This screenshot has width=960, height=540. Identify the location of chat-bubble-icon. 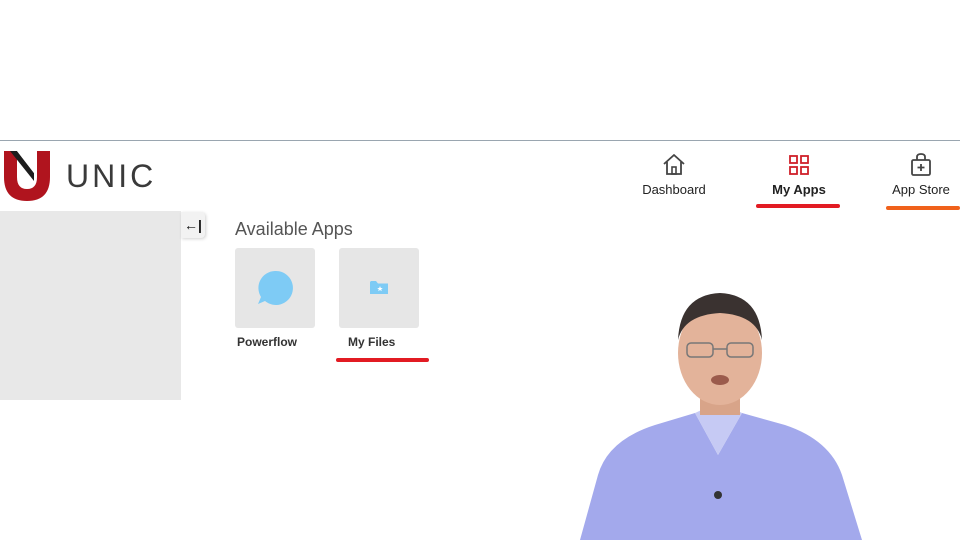
(275, 287).